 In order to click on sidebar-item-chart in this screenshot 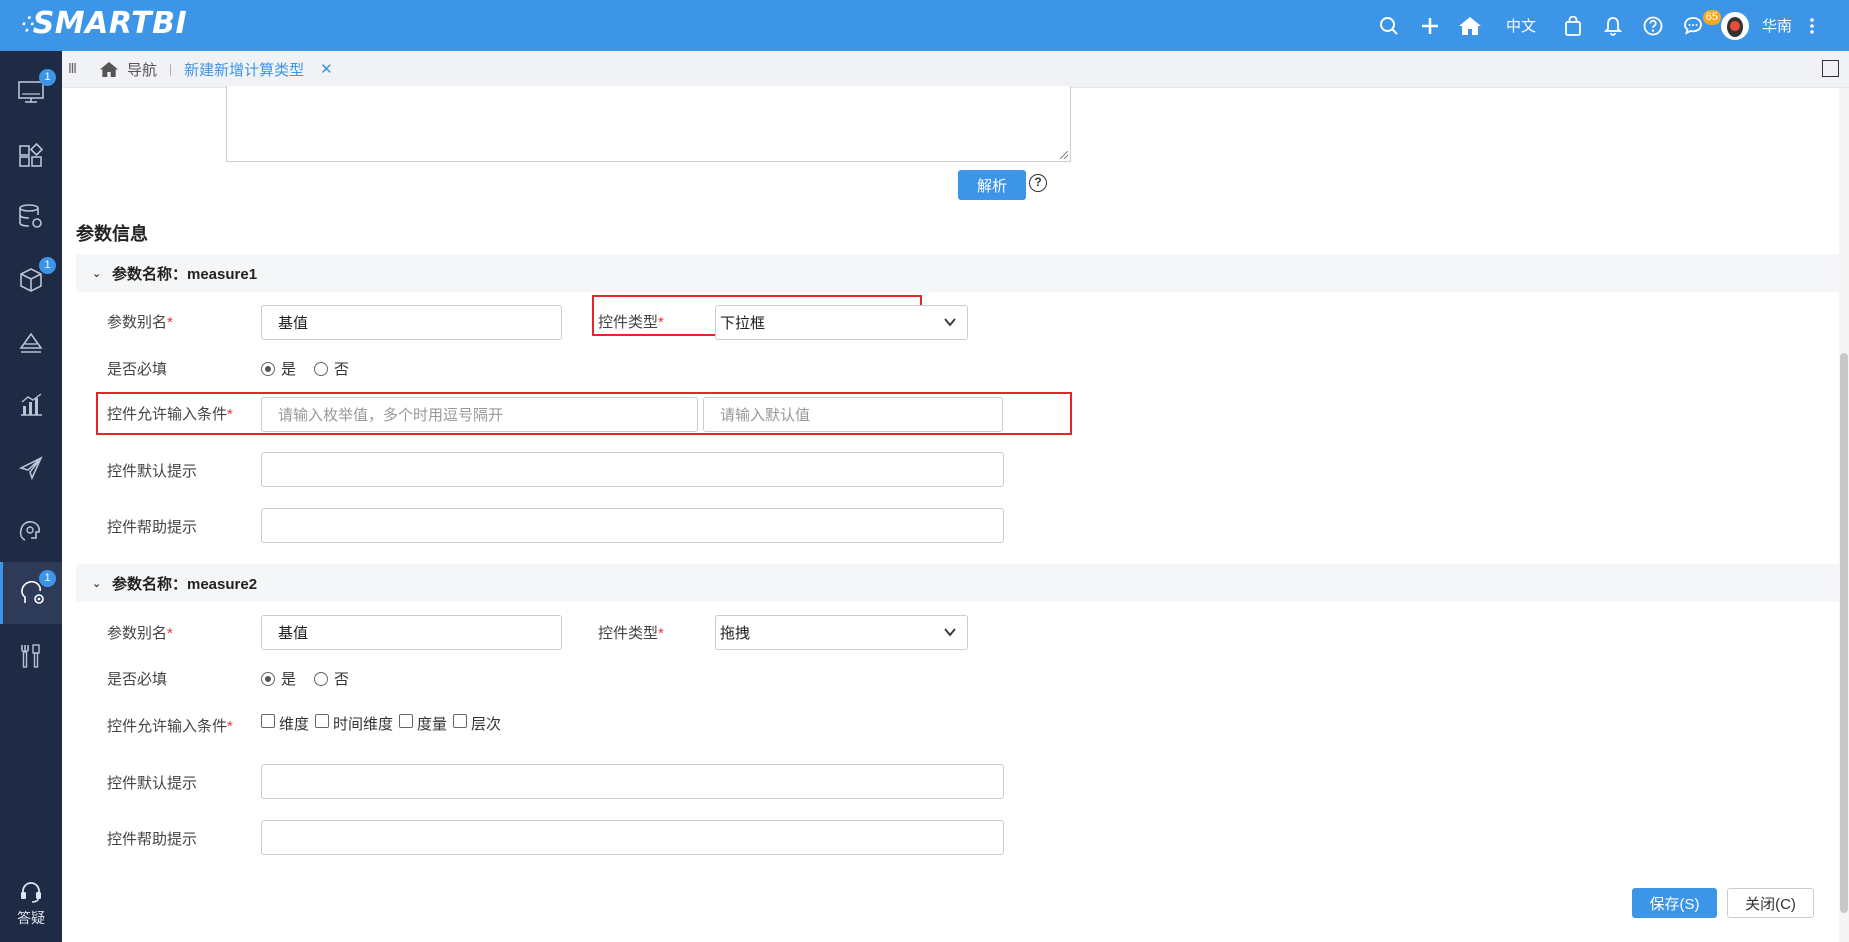, I will do `click(31, 405)`.